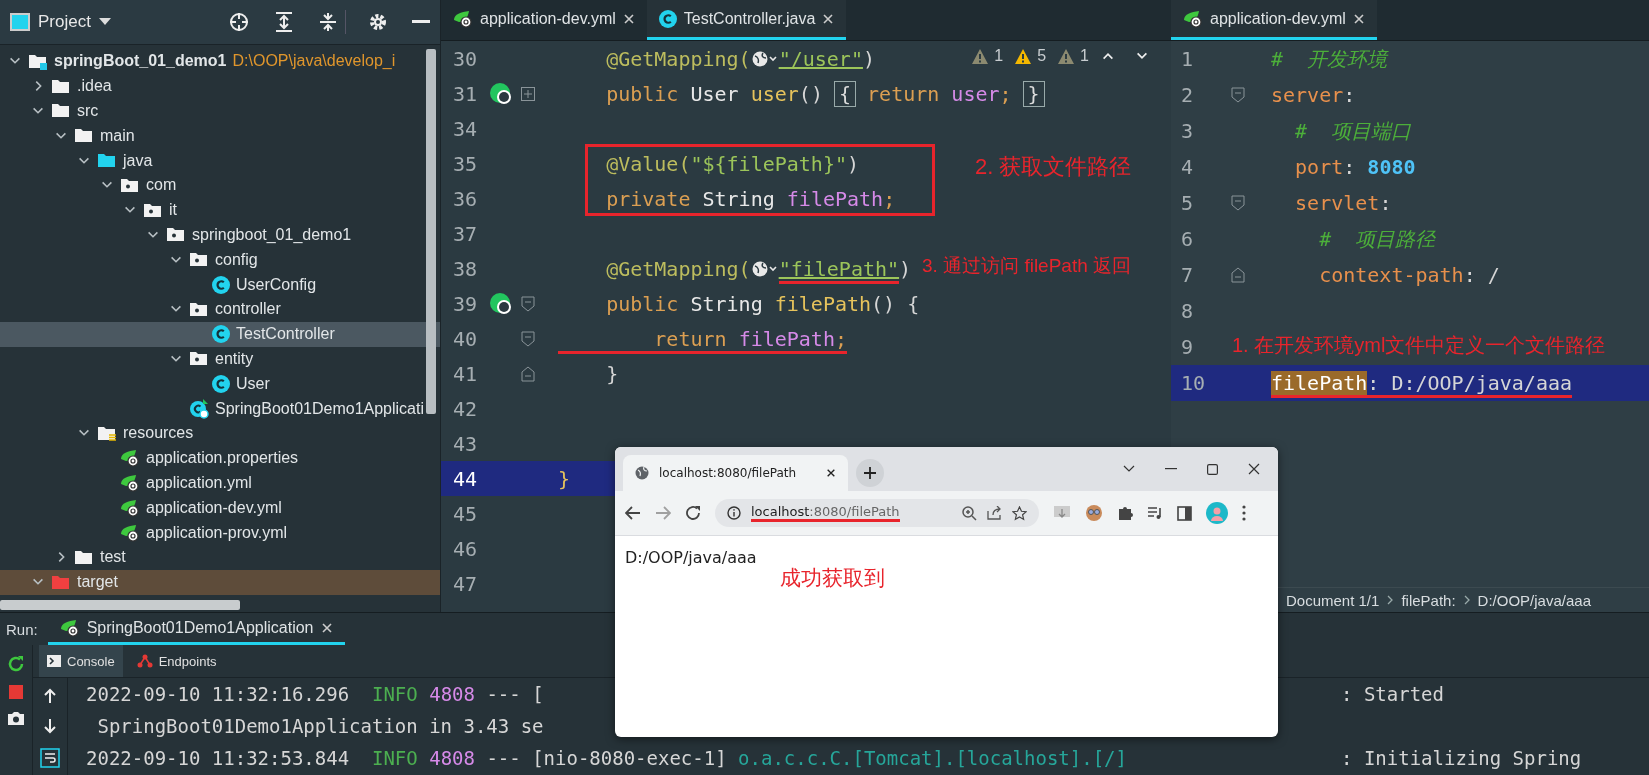  Describe the element at coordinates (465, 478) in the screenshot. I see `line-number: 44` at that location.